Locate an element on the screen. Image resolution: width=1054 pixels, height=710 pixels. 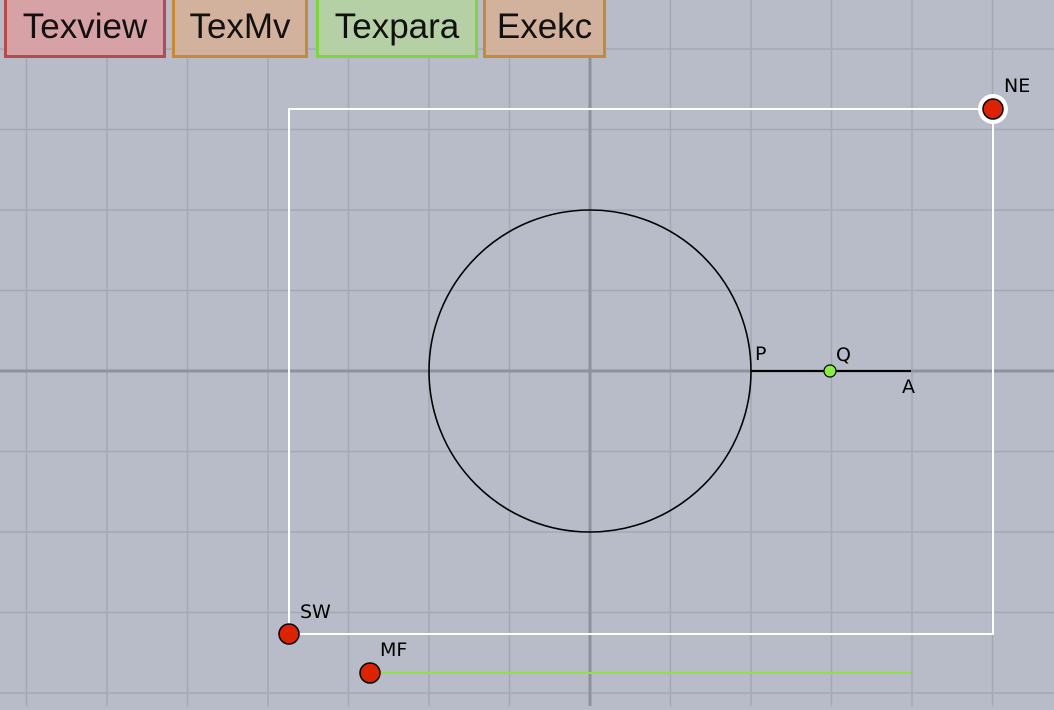
point-ne: NE is located at coordinates (1004, 99).